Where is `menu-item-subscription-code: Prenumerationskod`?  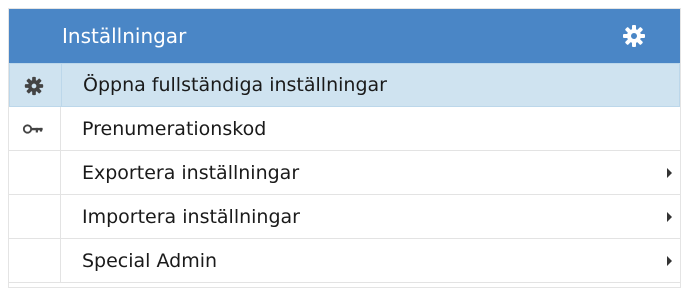 menu-item-subscription-code: Prenumerationskod is located at coordinates (344, 129).